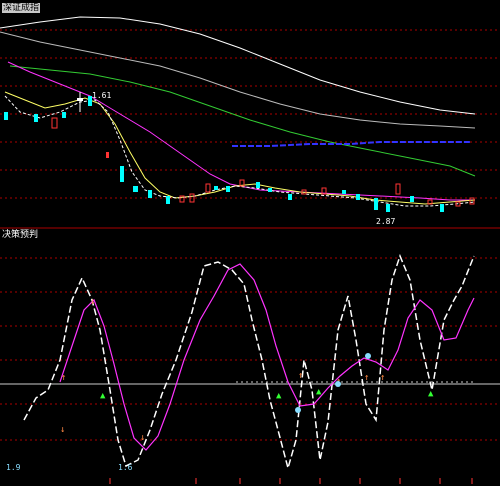 This screenshot has height=486, width=500. What do you see at coordinates (351, 144) in the screenshot?
I see `ma-blue` at bounding box center [351, 144].